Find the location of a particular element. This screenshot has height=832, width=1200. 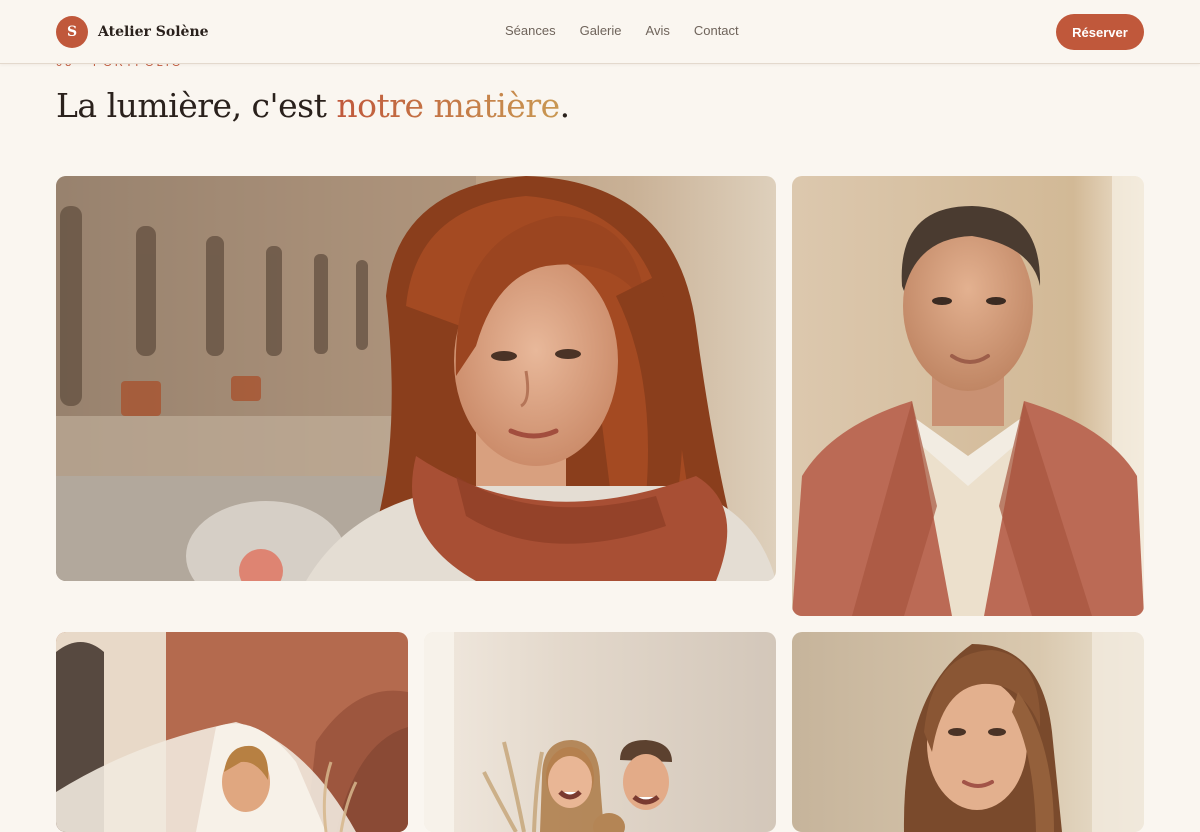

nav-item-galerie: Galerie is located at coordinates (601, 30).